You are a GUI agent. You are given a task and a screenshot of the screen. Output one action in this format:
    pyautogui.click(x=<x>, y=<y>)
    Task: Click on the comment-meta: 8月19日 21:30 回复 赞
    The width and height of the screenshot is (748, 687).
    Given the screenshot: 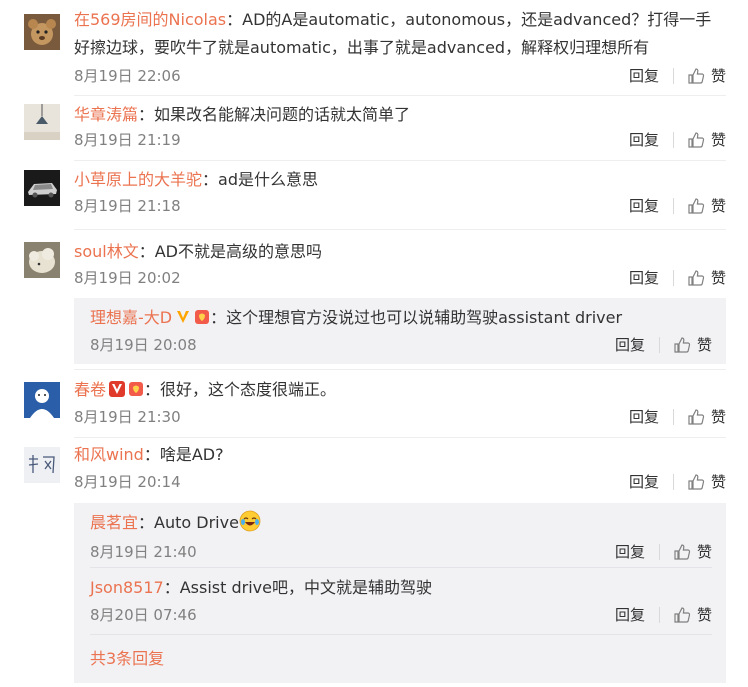 What is the action you would take?
    pyautogui.click(x=400, y=417)
    